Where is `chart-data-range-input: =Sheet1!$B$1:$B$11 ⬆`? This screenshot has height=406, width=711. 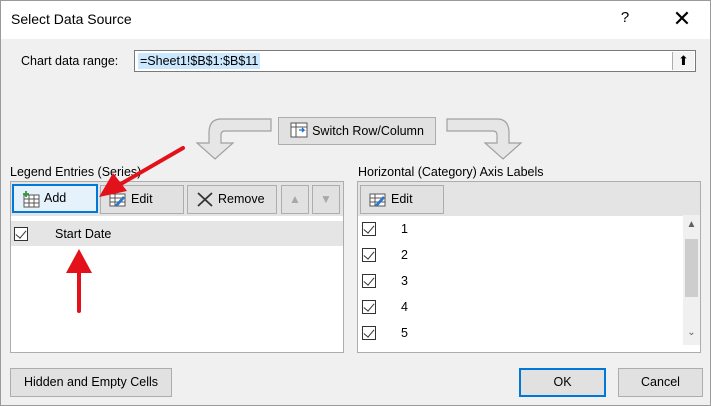 chart-data-range-input: =Sheet1!$B$1:$B$11 ⬆ is located at coordinates (415, 61).